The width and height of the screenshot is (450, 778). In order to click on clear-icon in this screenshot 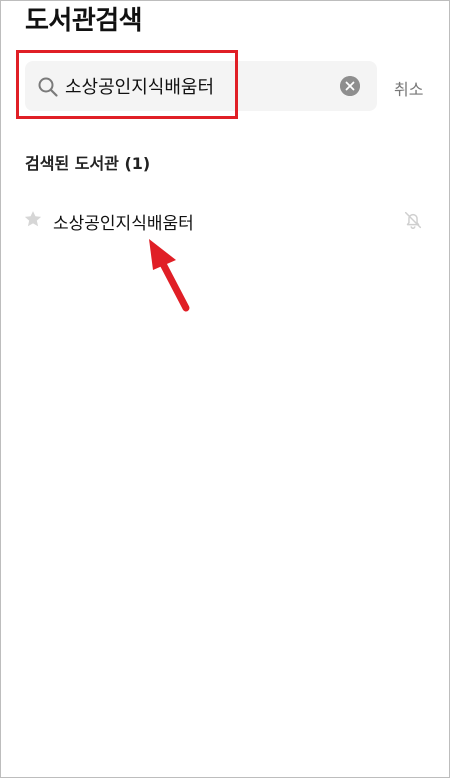, I will do `click(350, 86)`.